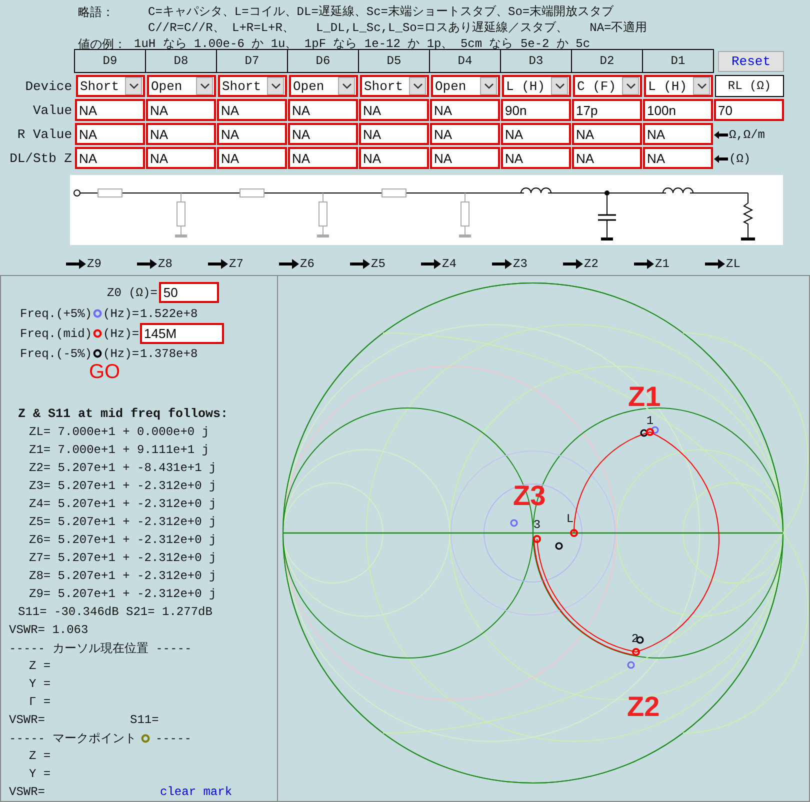 This screenshot has height=802, width=810. Describe the element at coordinates (196, 792) in the screenshot. I see `clear-mark-link: clear mark` at that location.